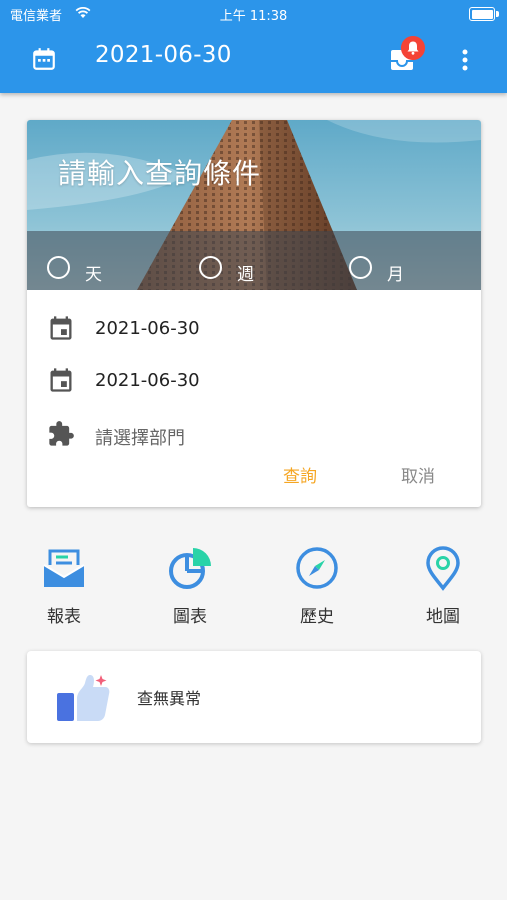  What do you see at coordinates (169, 698) in the screenshot?
I see `result-message: 查無異常` at bounding box center [169, 698].